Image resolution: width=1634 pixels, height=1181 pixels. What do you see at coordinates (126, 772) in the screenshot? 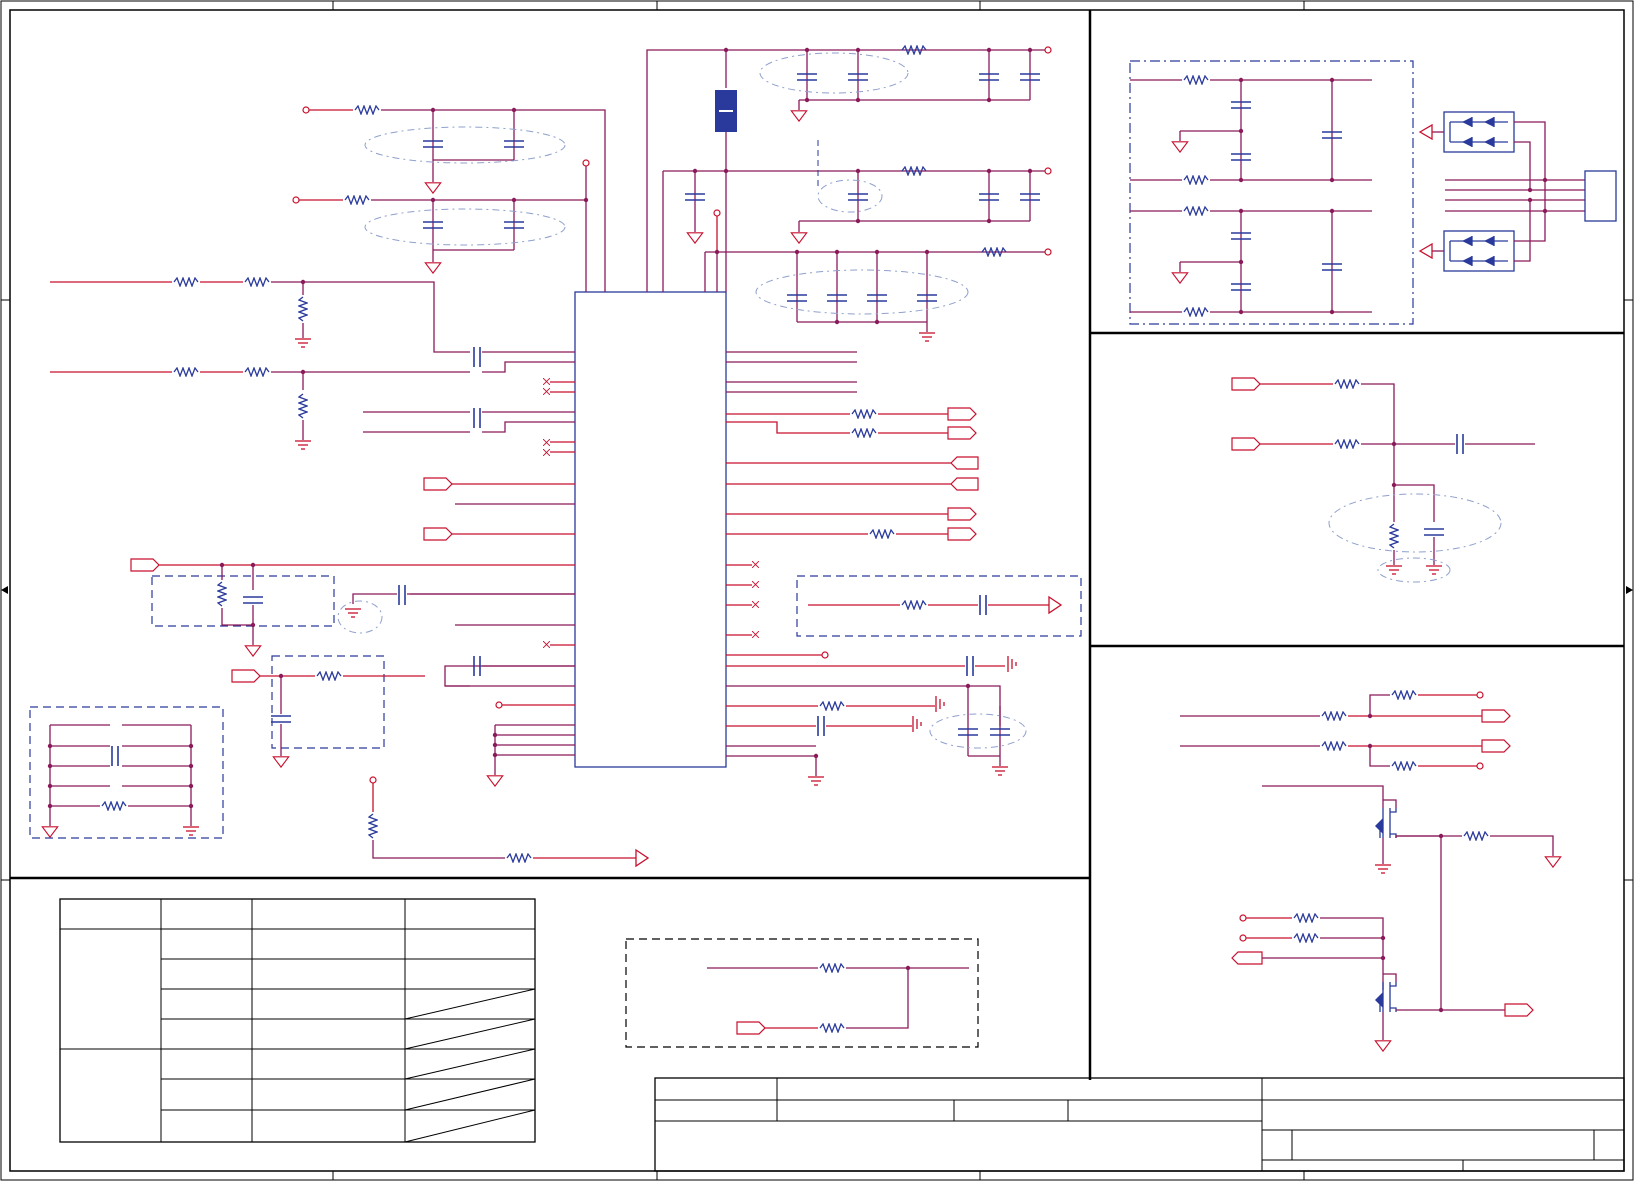
I see `bypass-cap-bank` at bounding box center [126, 772].